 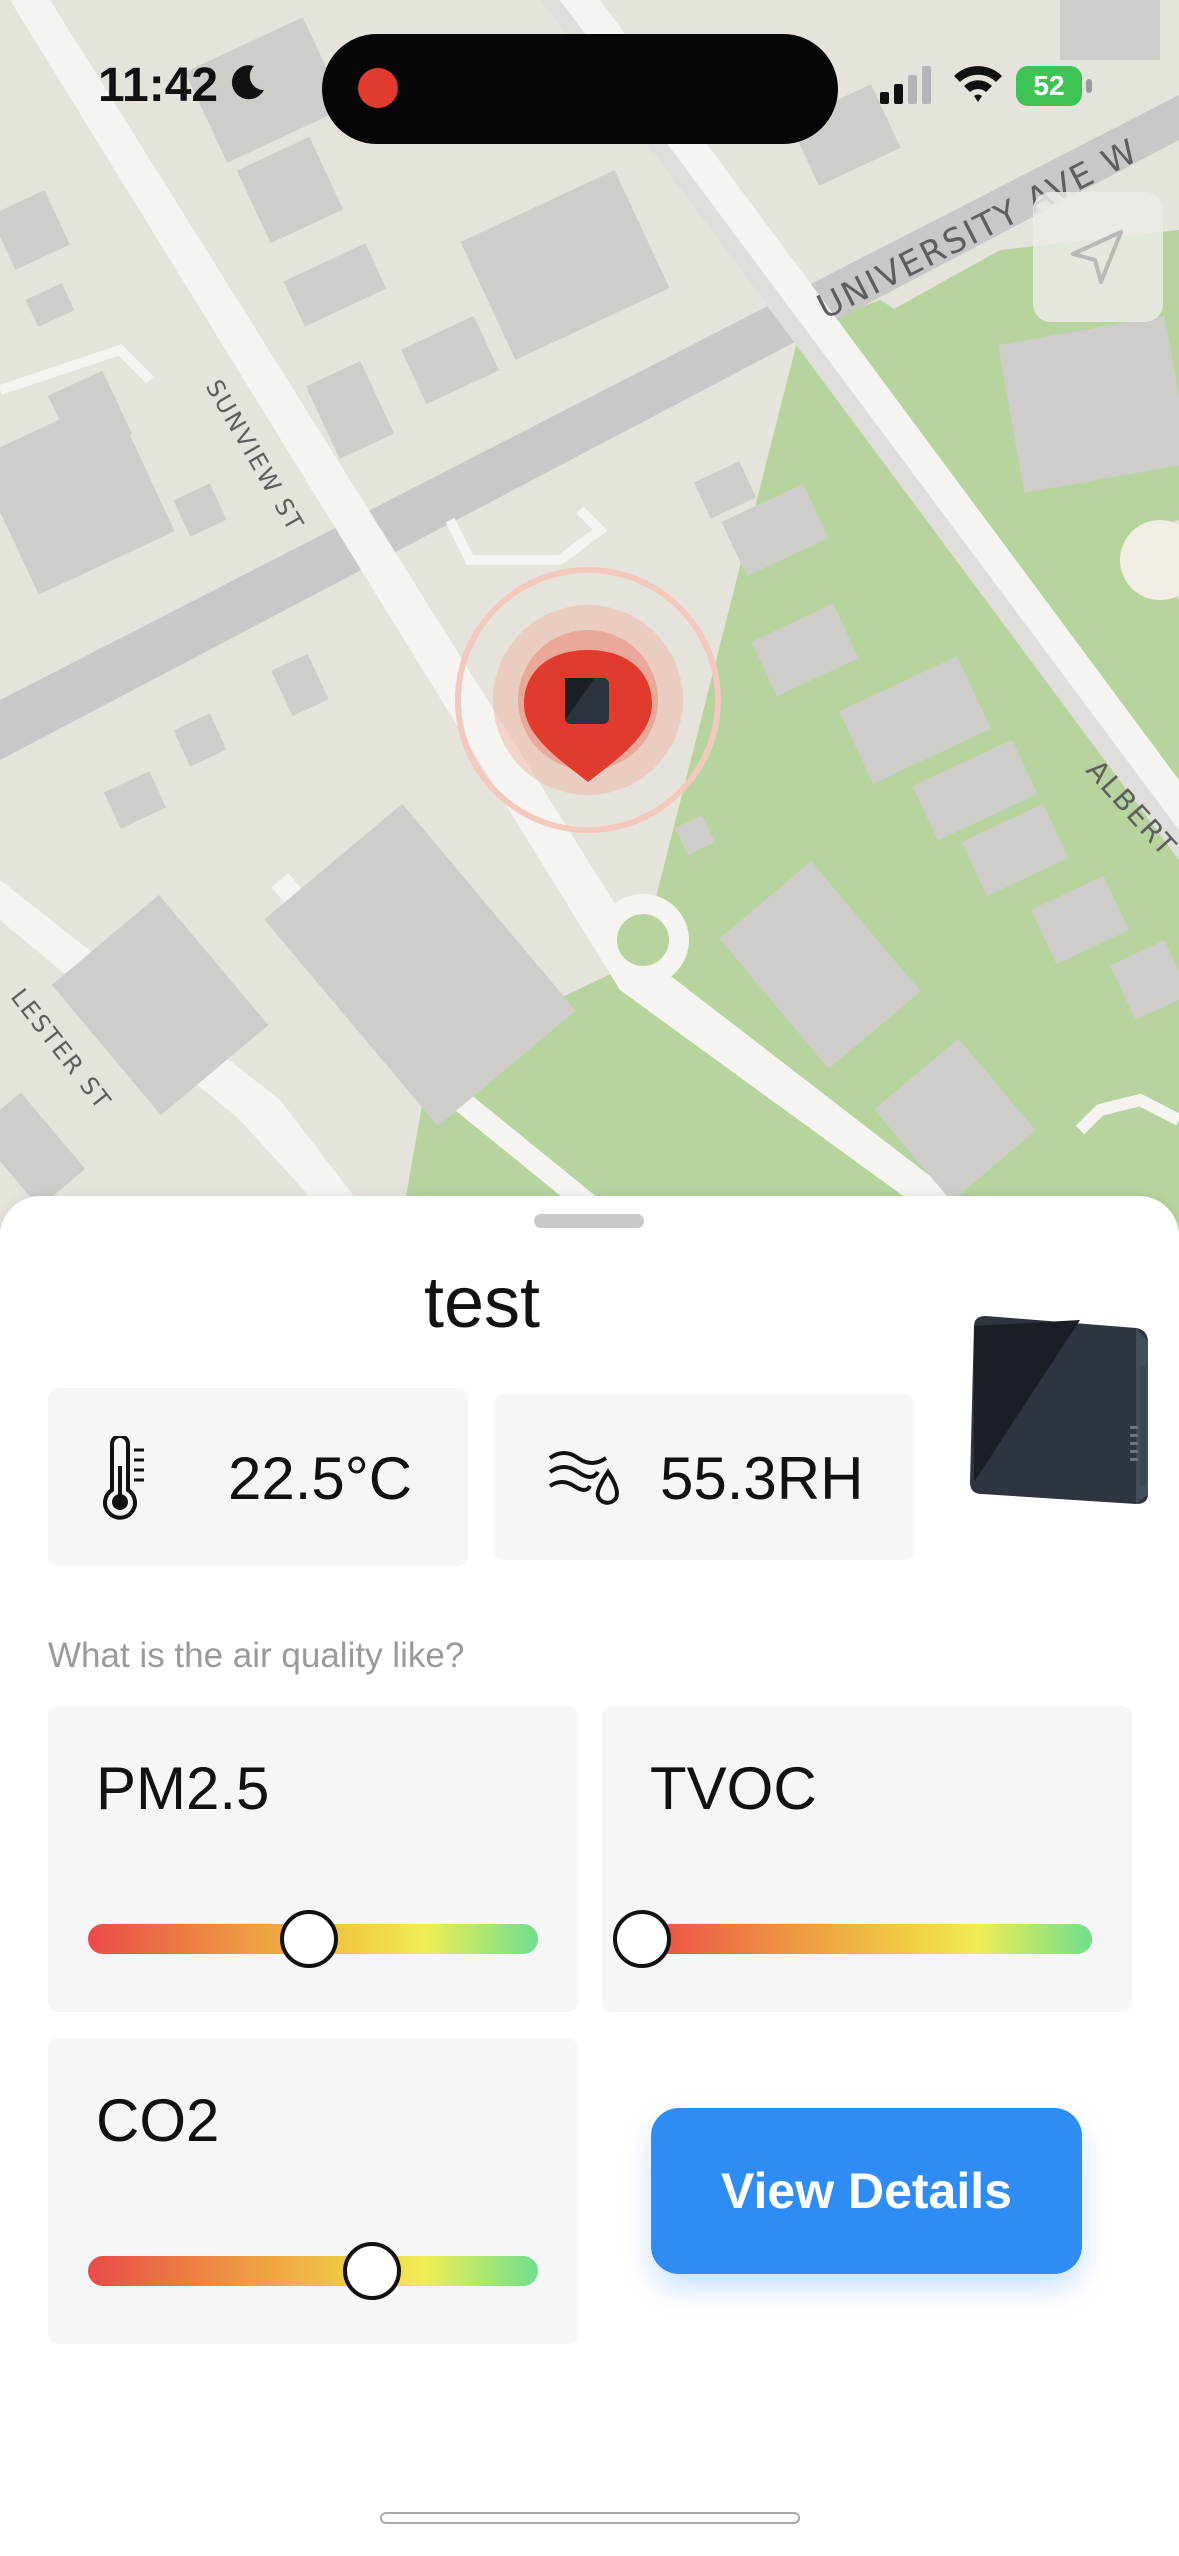 What do you see at coordinates (247, 82) in the screenshot?
I see `moon-icon` at bounding box center [247, 82].